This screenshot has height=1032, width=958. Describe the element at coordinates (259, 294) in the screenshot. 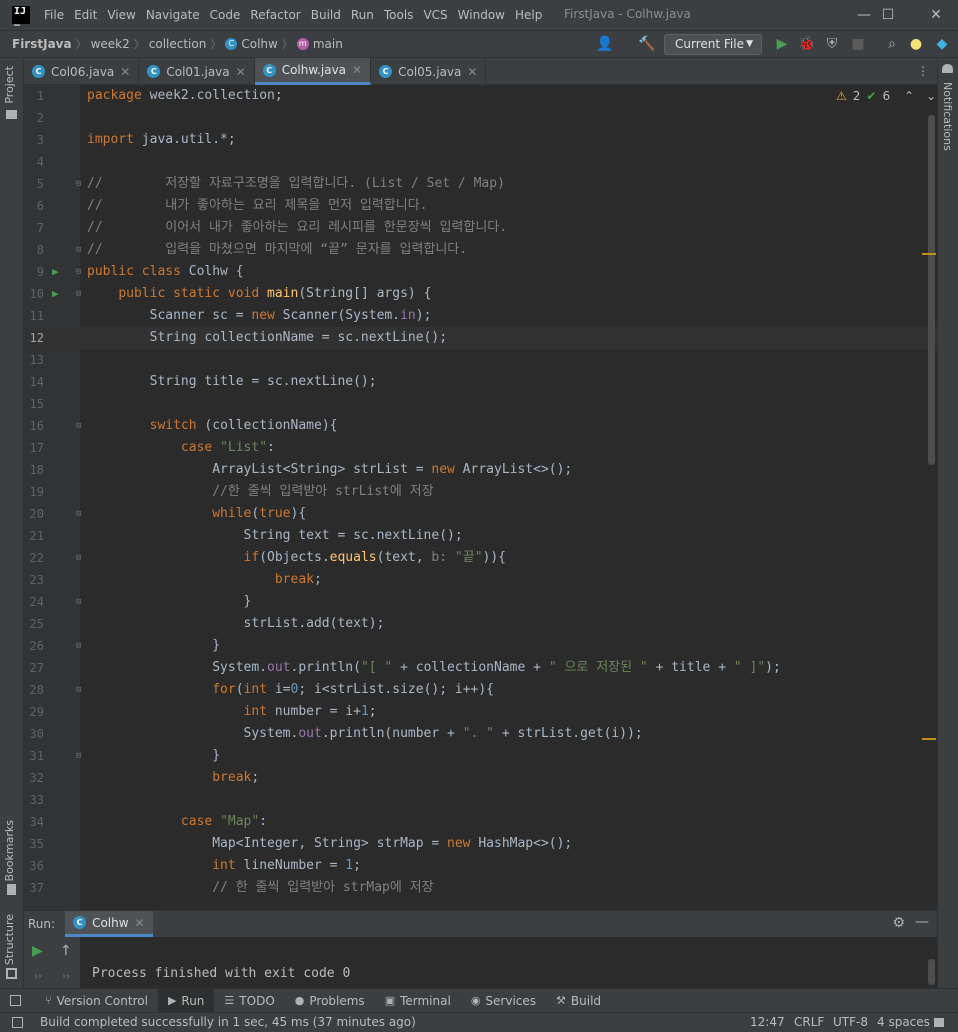

I see `code-text: public static void main(String[] args) {` at that location.